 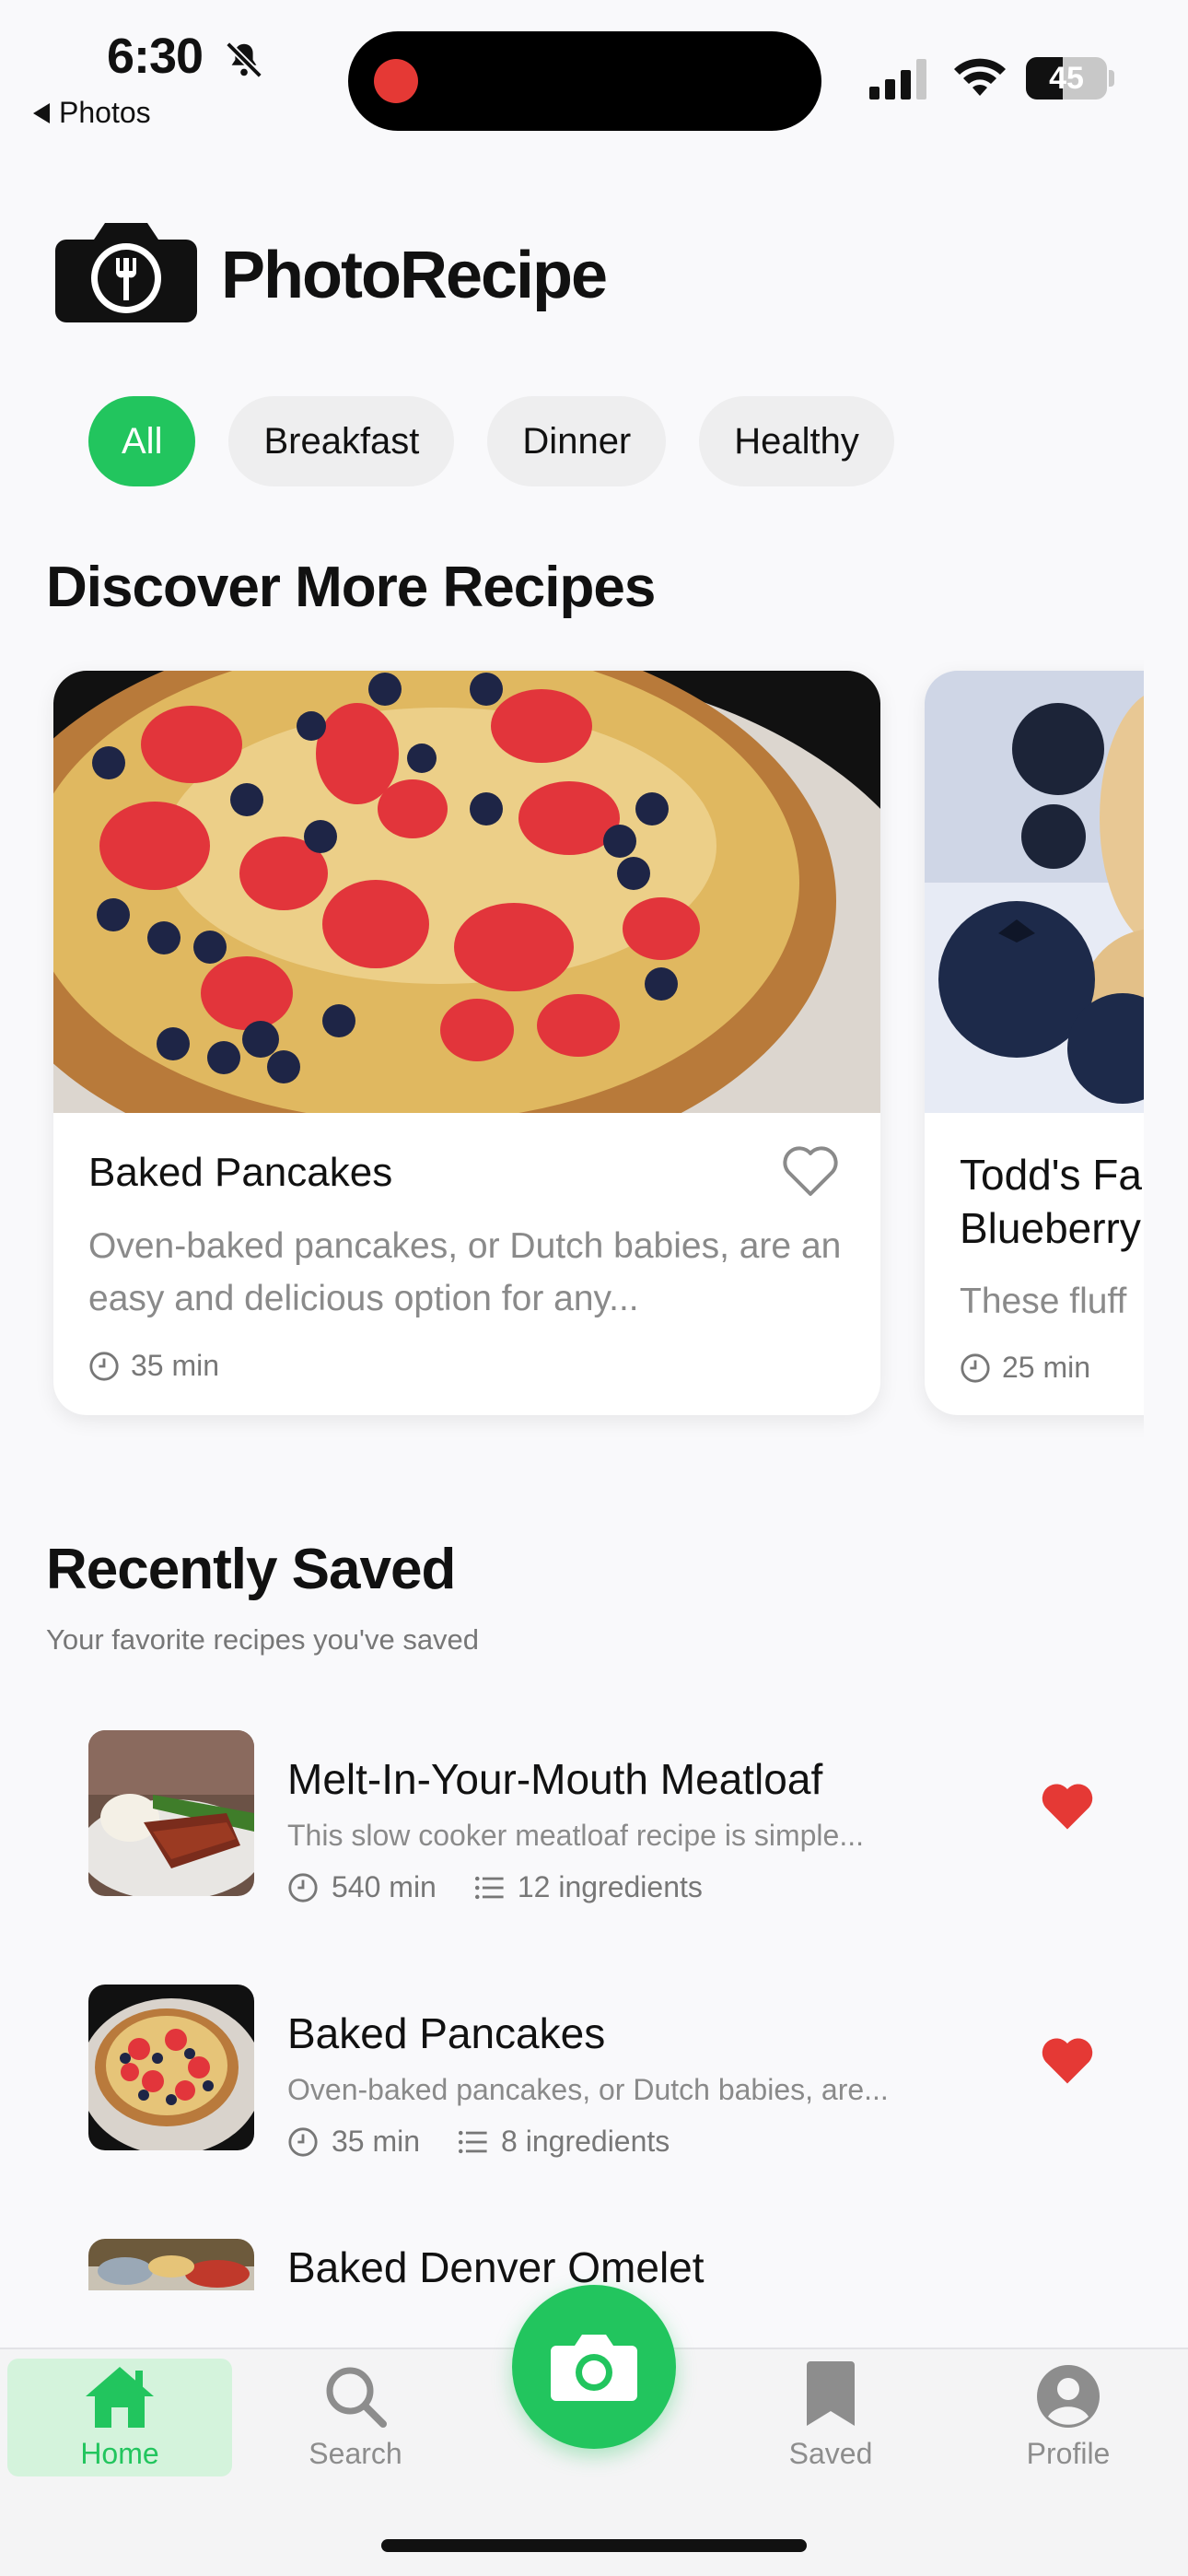 I want to click on home-indicator, so click(x=594, y=2545).